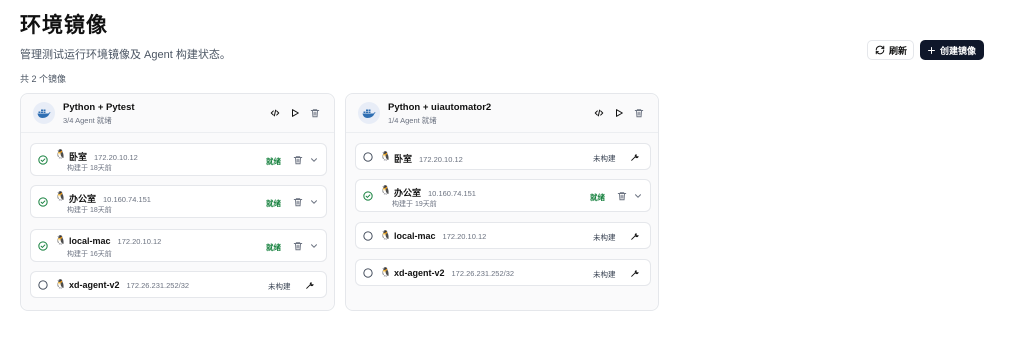 This screenshot has height=355, width=1024. Describe the element at coordinates (89, 254) in the screenshot. I see `build-time: 构建于 16天前` at that location.